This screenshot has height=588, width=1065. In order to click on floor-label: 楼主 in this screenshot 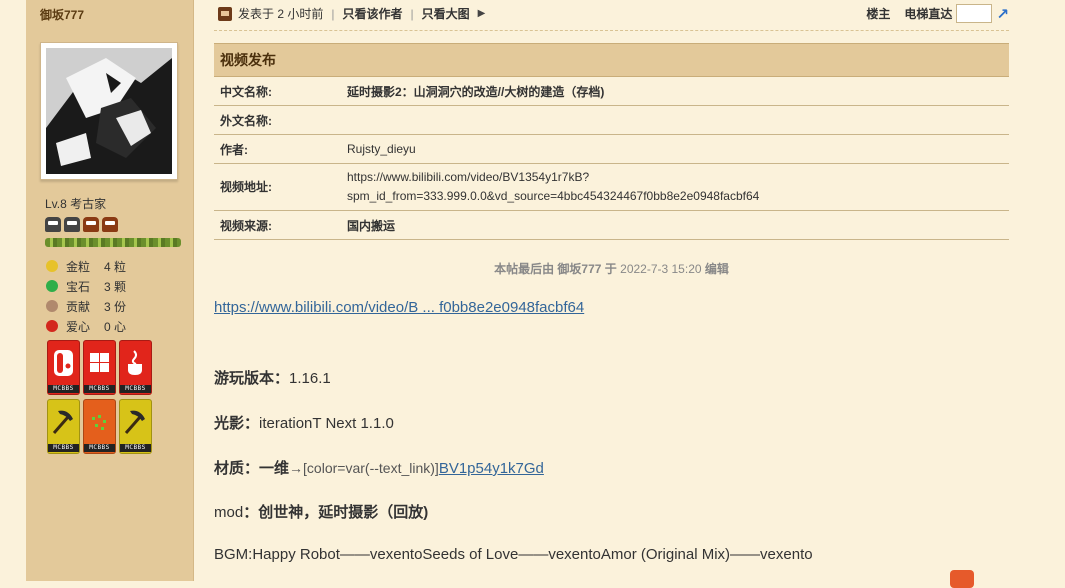, I will do `click(878, 14)`.